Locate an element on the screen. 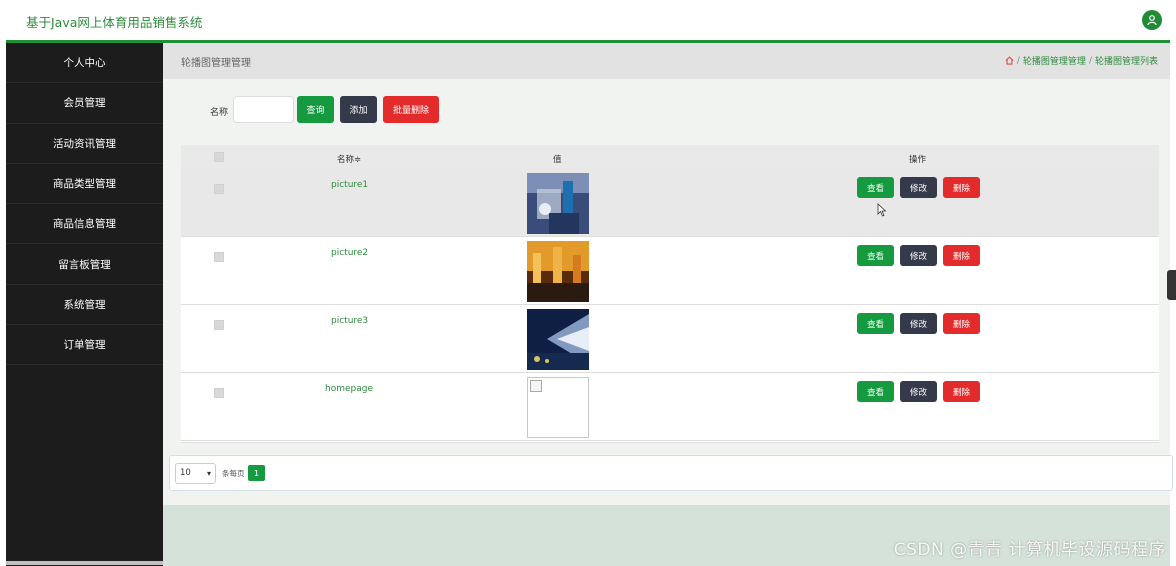 The image size is (1176, 566). column-header-name: 名称≑ is located at coordinates (349, 159).